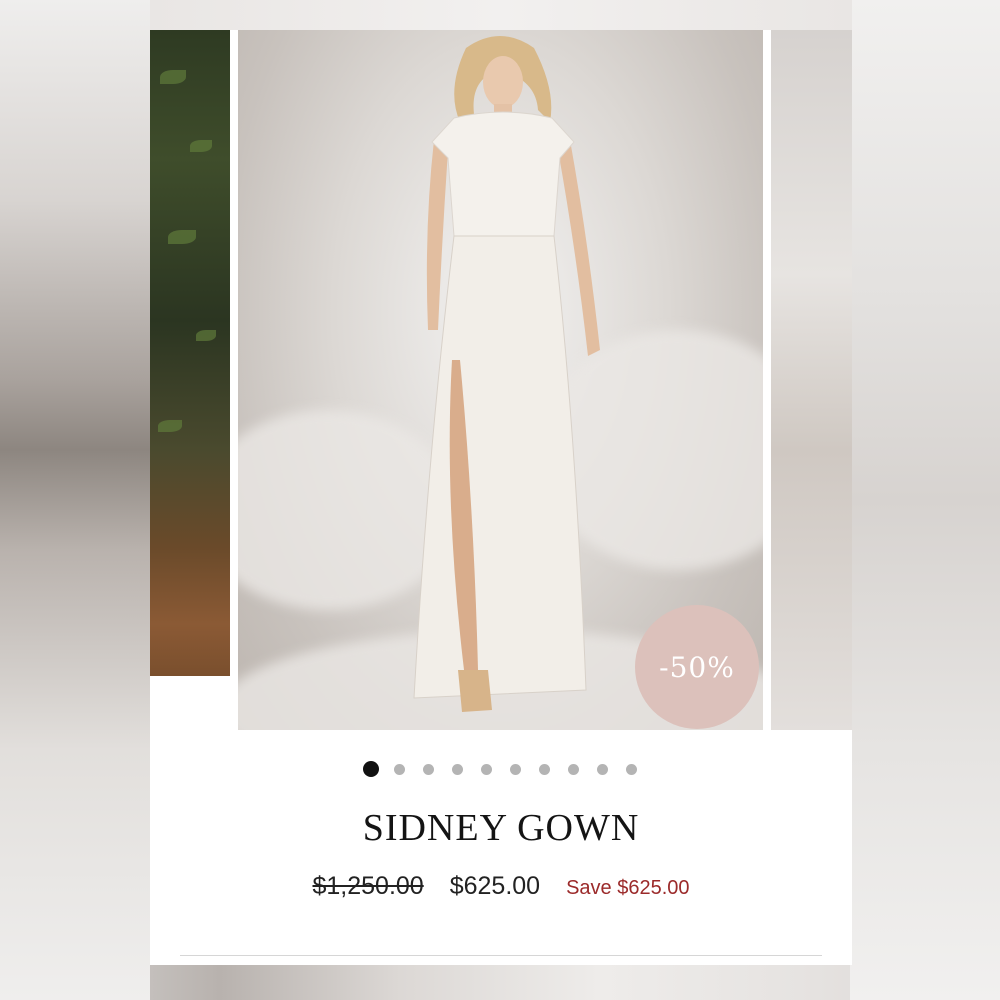  What do you see at coordinates (501, 828) in the screenshot?
I see `product-title: SIDNEY GOWN` at bounding box center [501, 828].